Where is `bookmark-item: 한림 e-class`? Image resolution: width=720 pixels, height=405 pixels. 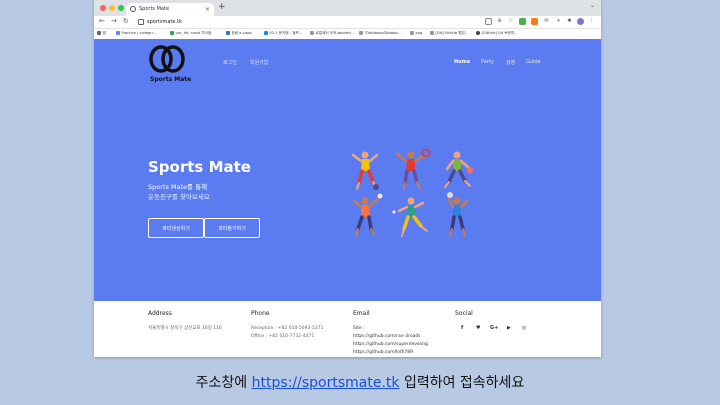 bookmark-item: 한림 e-class is located at coordinates (239, 33).